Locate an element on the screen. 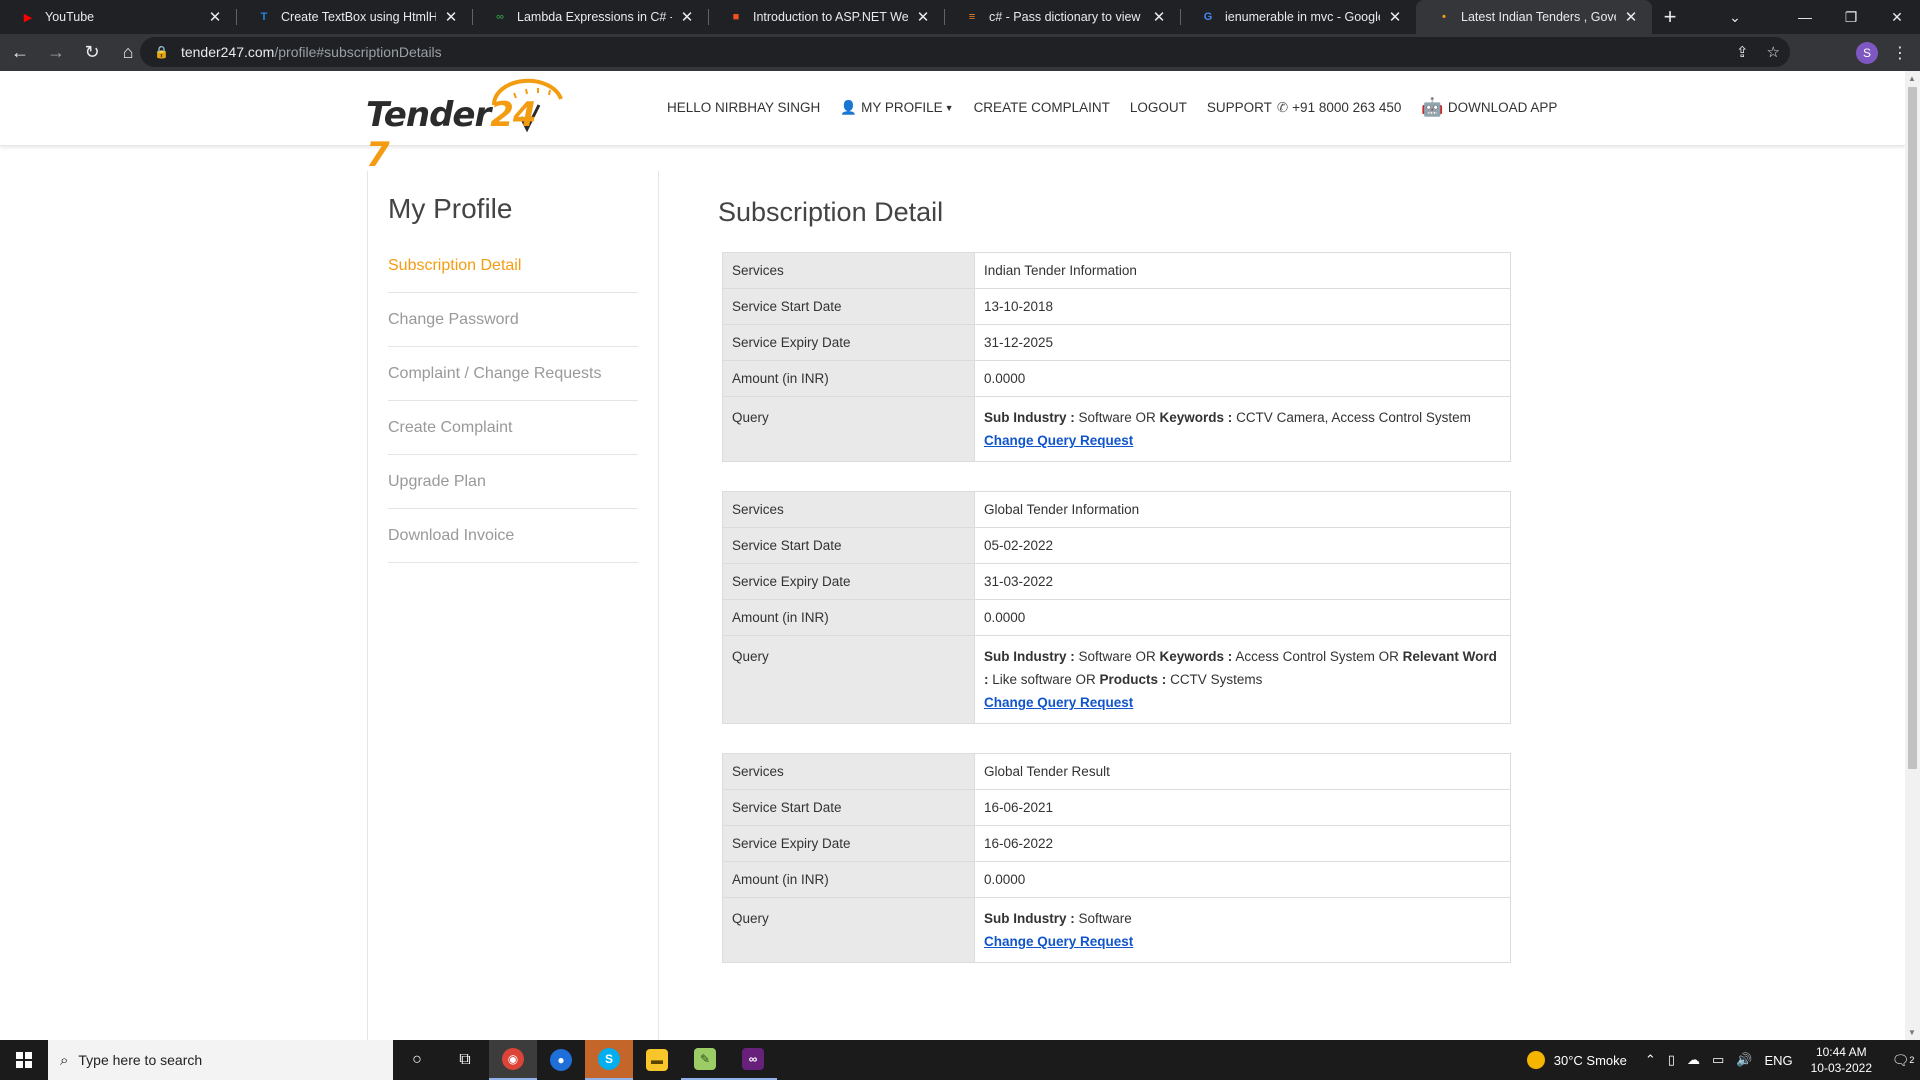  folder-icon: ▬ is located at coordinates (657, 1060).